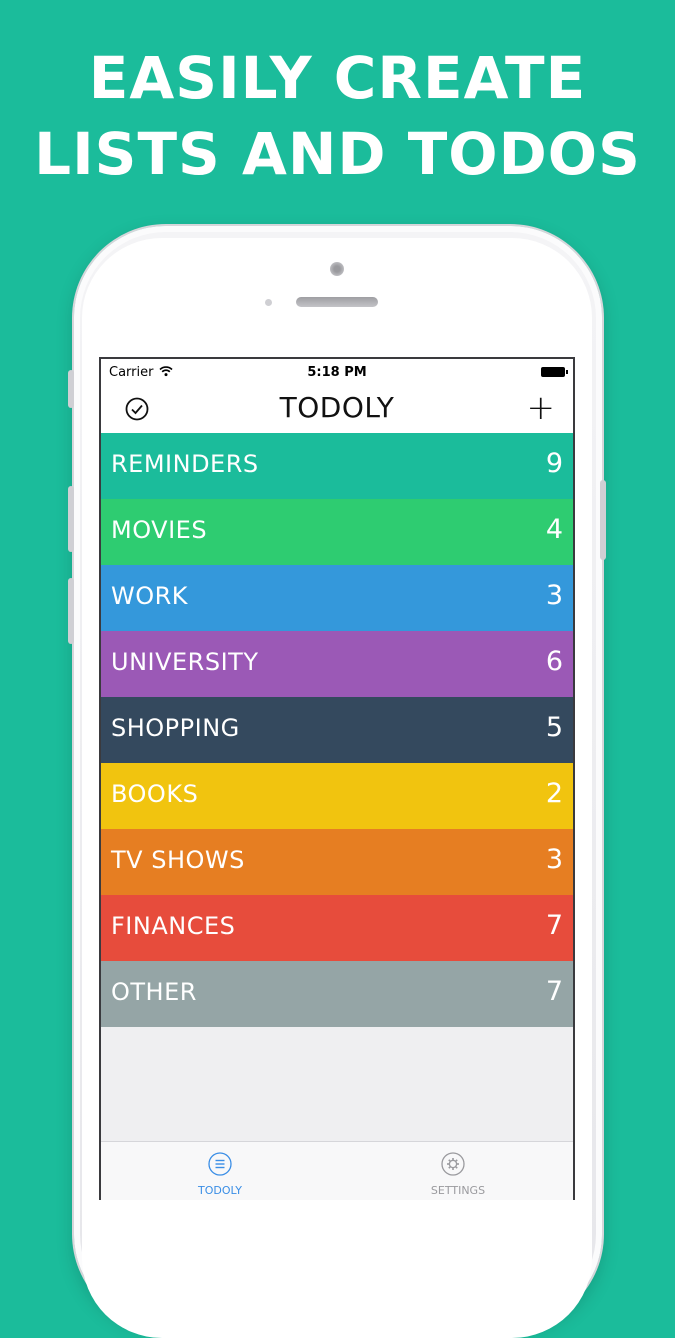 This screenshot has height=1338, width=675. I want to click on tab-todoly: TODOLY, so click(220, 1171).